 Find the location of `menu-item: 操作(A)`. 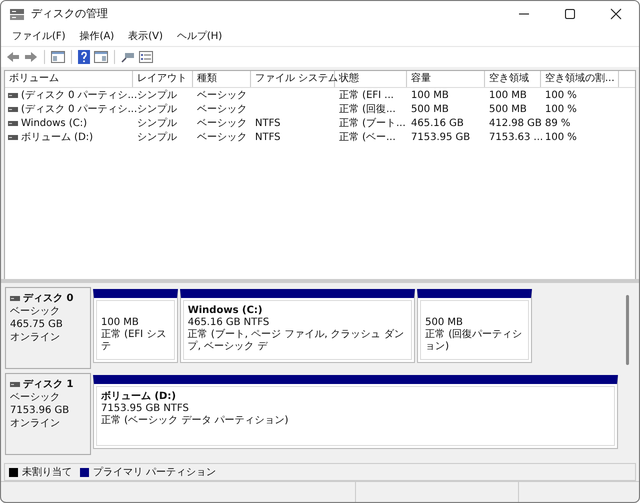

menu-item: 操作(A) is located at coordinates (97, 36).